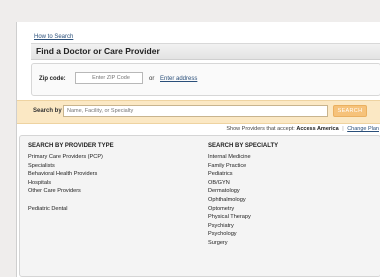 The height and width of the screenshot is (277, 380). I want to click on specialty-item-internal-medicine: Internal Medicine, so click(243, 157).